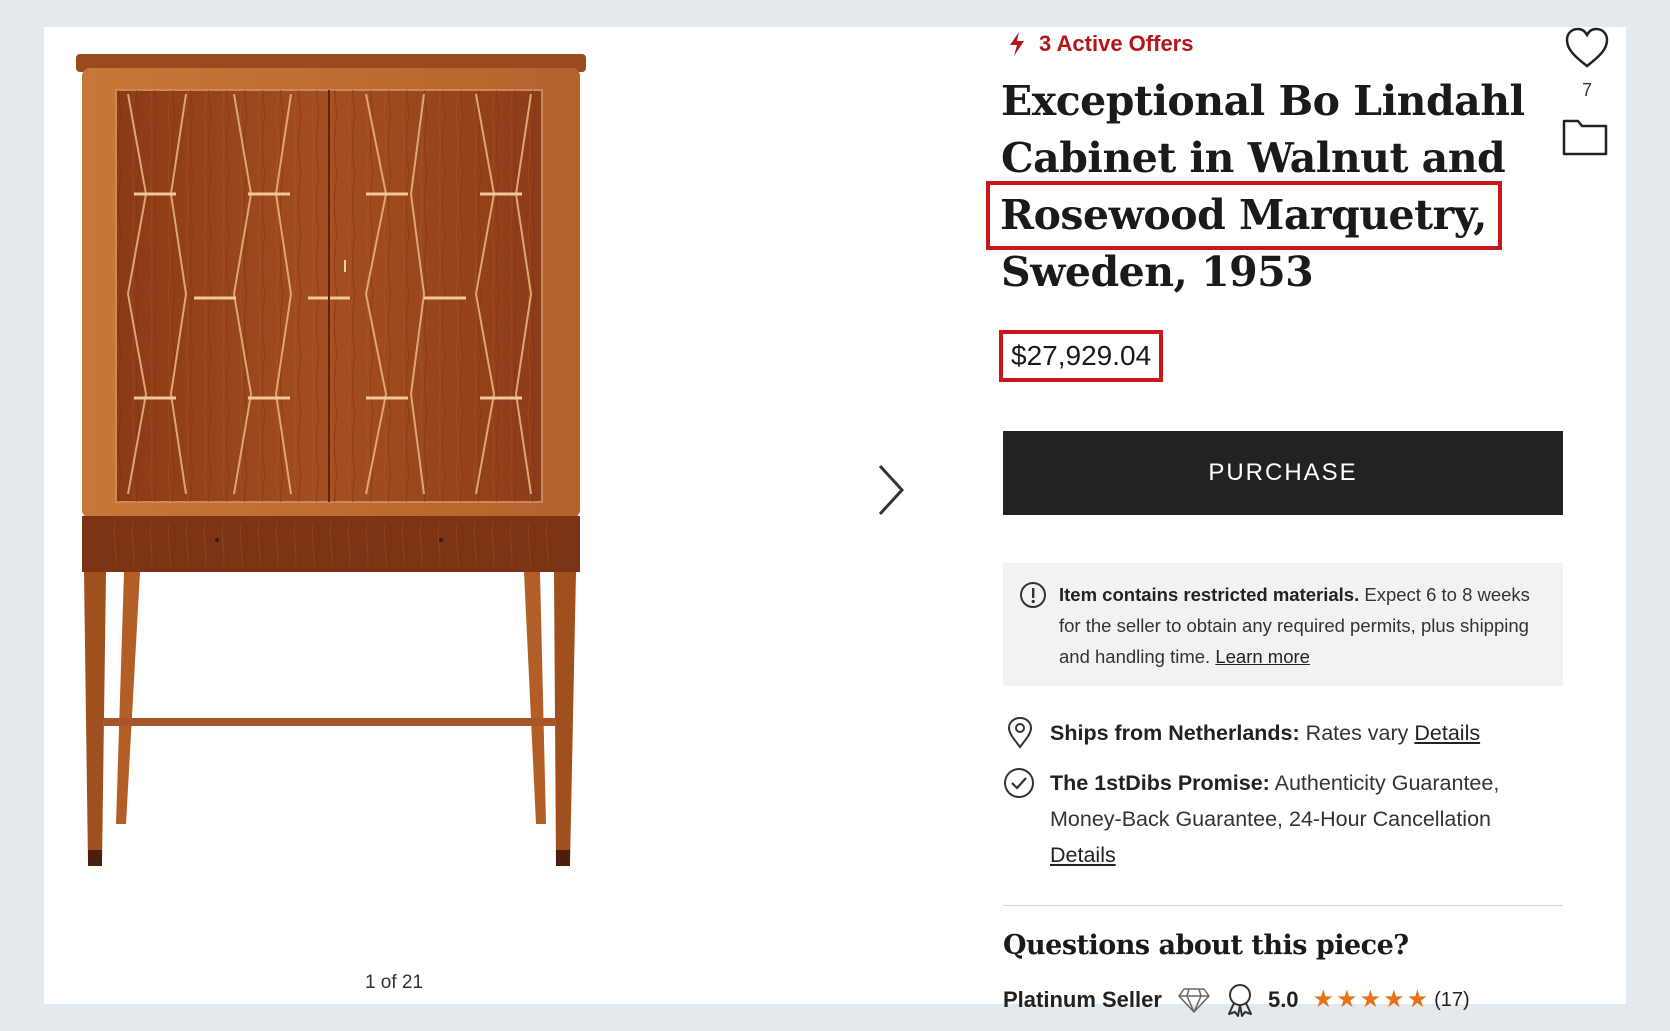  I want to click on chevron-right-icon, so click(891, 490).